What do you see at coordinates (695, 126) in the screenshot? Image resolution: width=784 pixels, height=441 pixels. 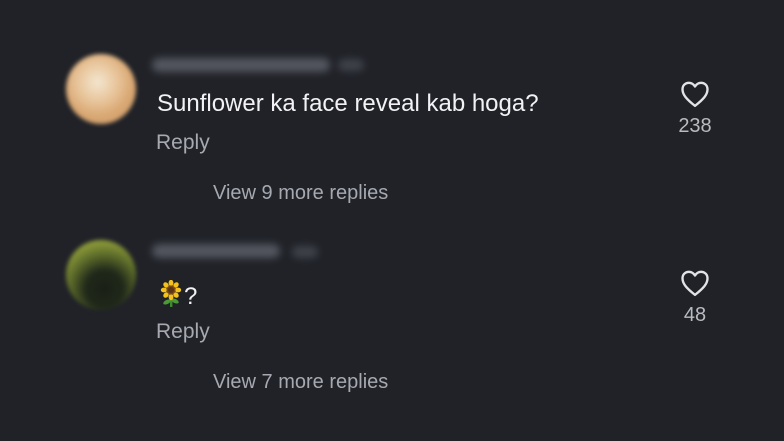 I see `like-count: 238` at bounding box center [695, 126].